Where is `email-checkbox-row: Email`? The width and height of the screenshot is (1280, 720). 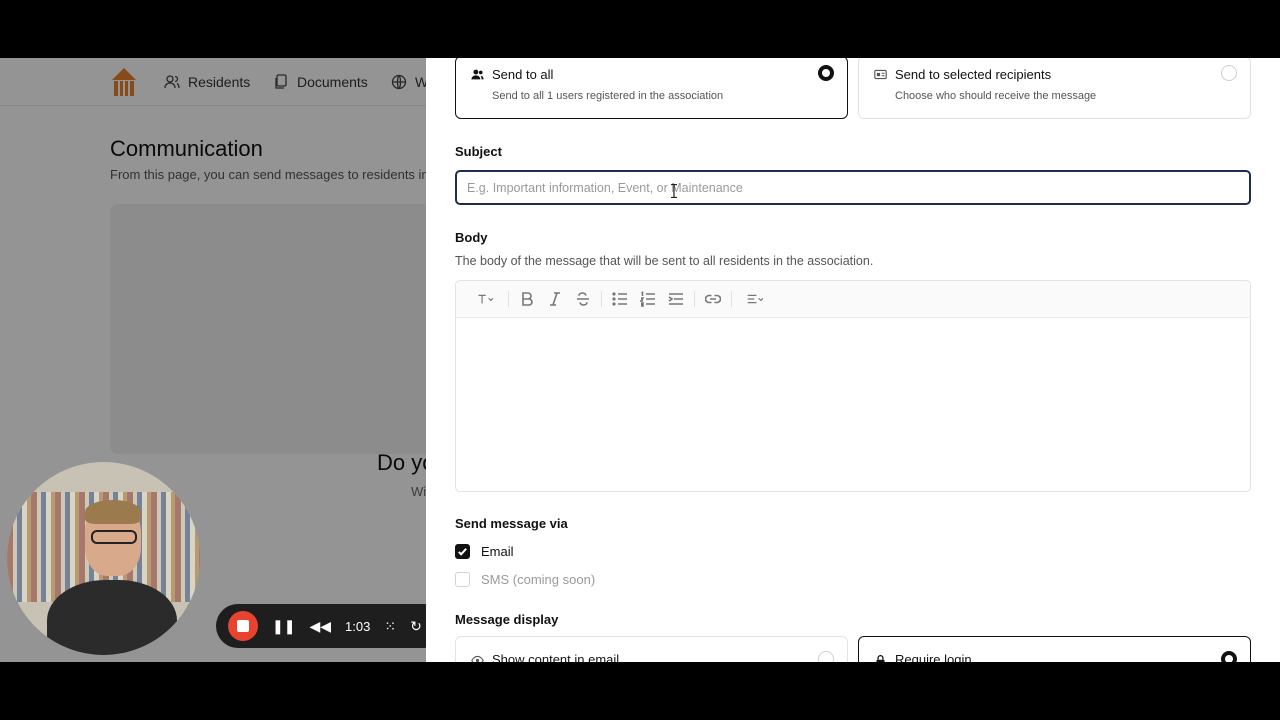
email-checkbox-row: Email is located at coordinates (484, 551).